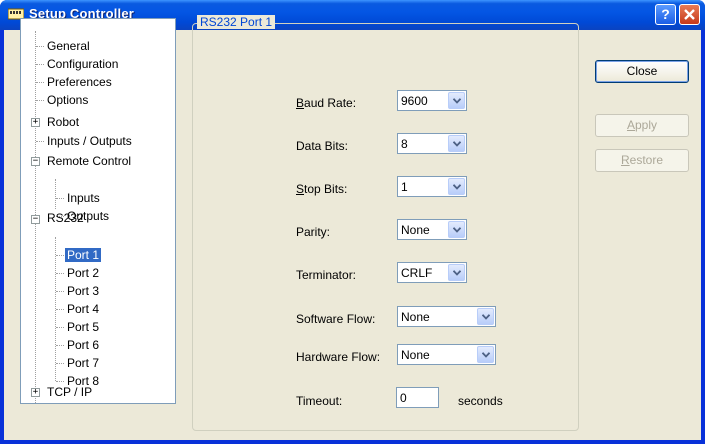  What do you see at coordinates (336, 319) in the screenshot?
I see `software-flow-label: Software Flow:` at bounding box center [336, 319].